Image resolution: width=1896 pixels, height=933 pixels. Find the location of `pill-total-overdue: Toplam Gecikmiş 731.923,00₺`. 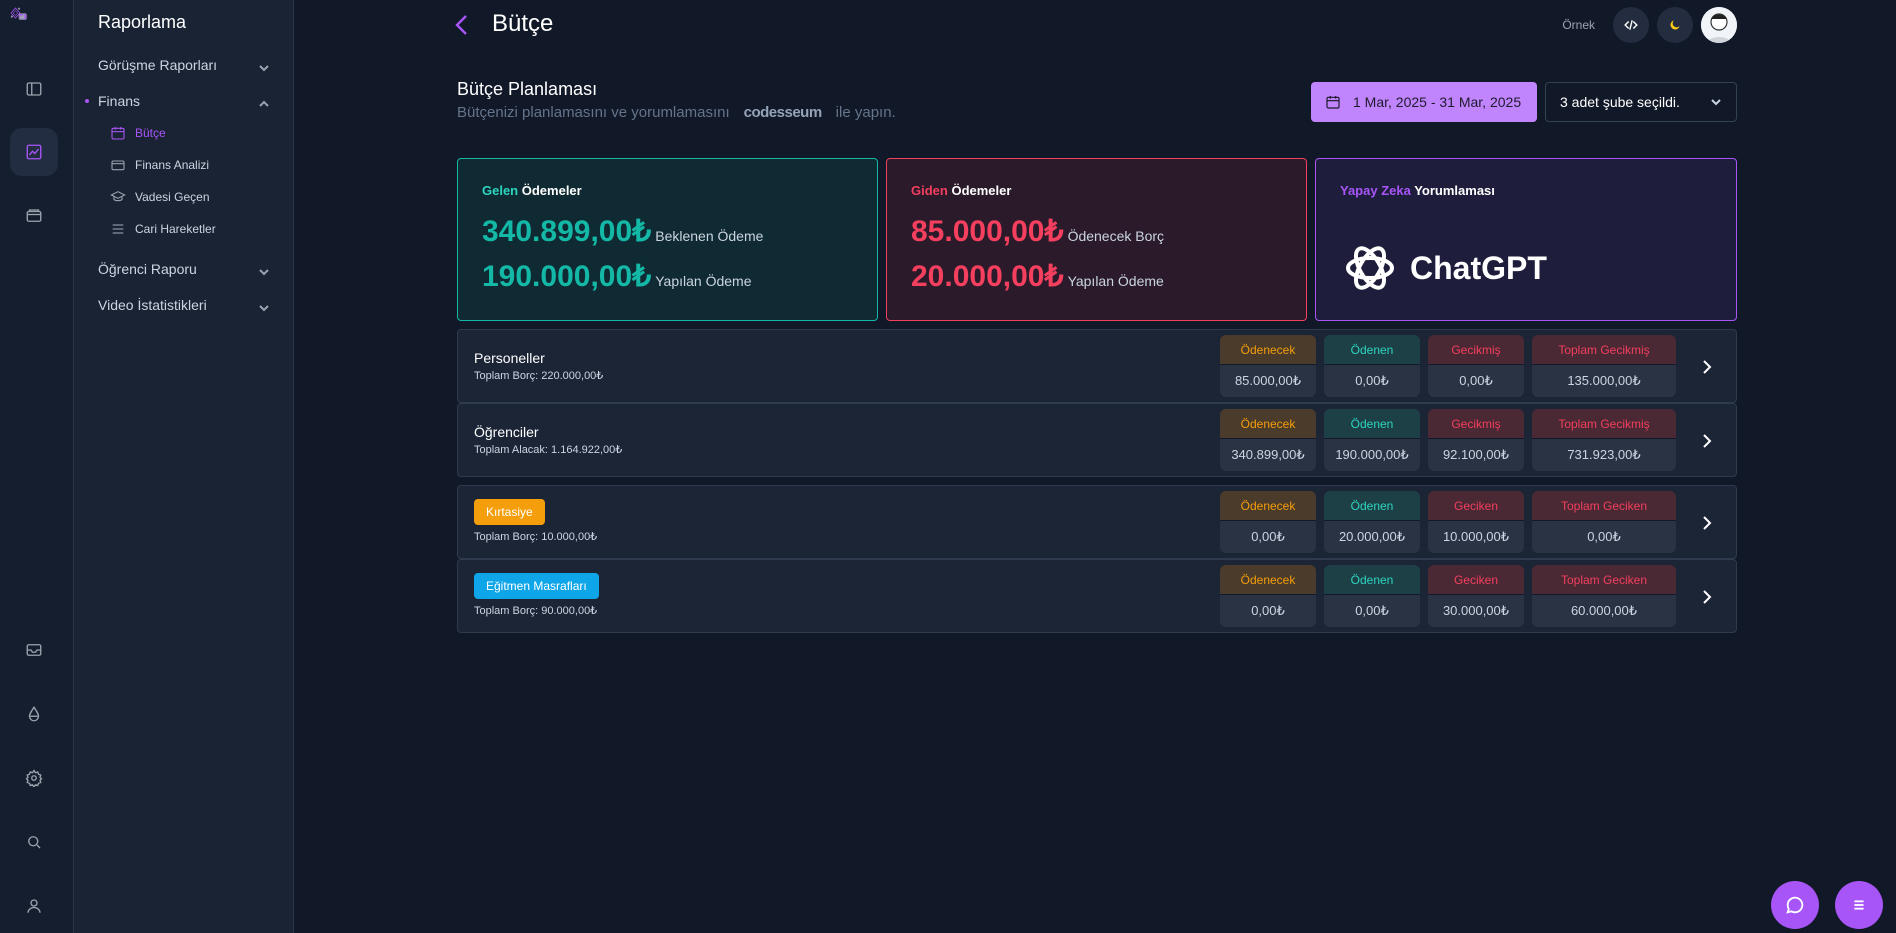

pill-total-overdue: Toplam Gecikmiş 731.923,00₺ is located at coordinates (1604, 440).